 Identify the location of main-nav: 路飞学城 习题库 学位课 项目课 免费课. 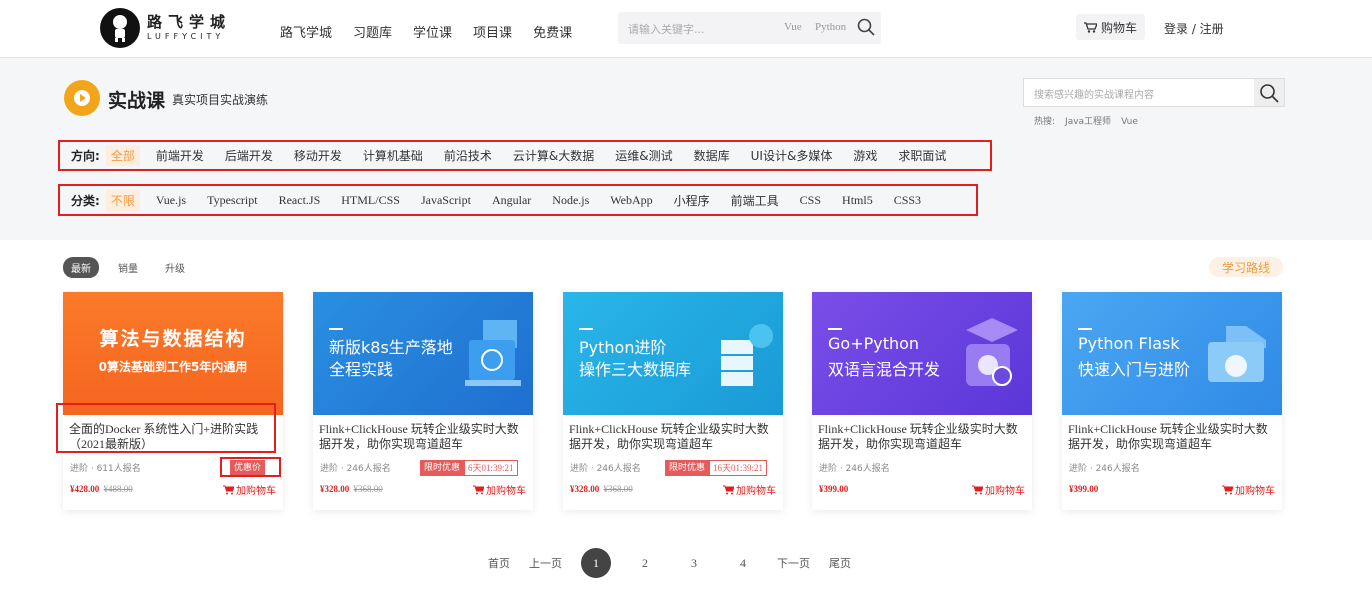
(436, 31).